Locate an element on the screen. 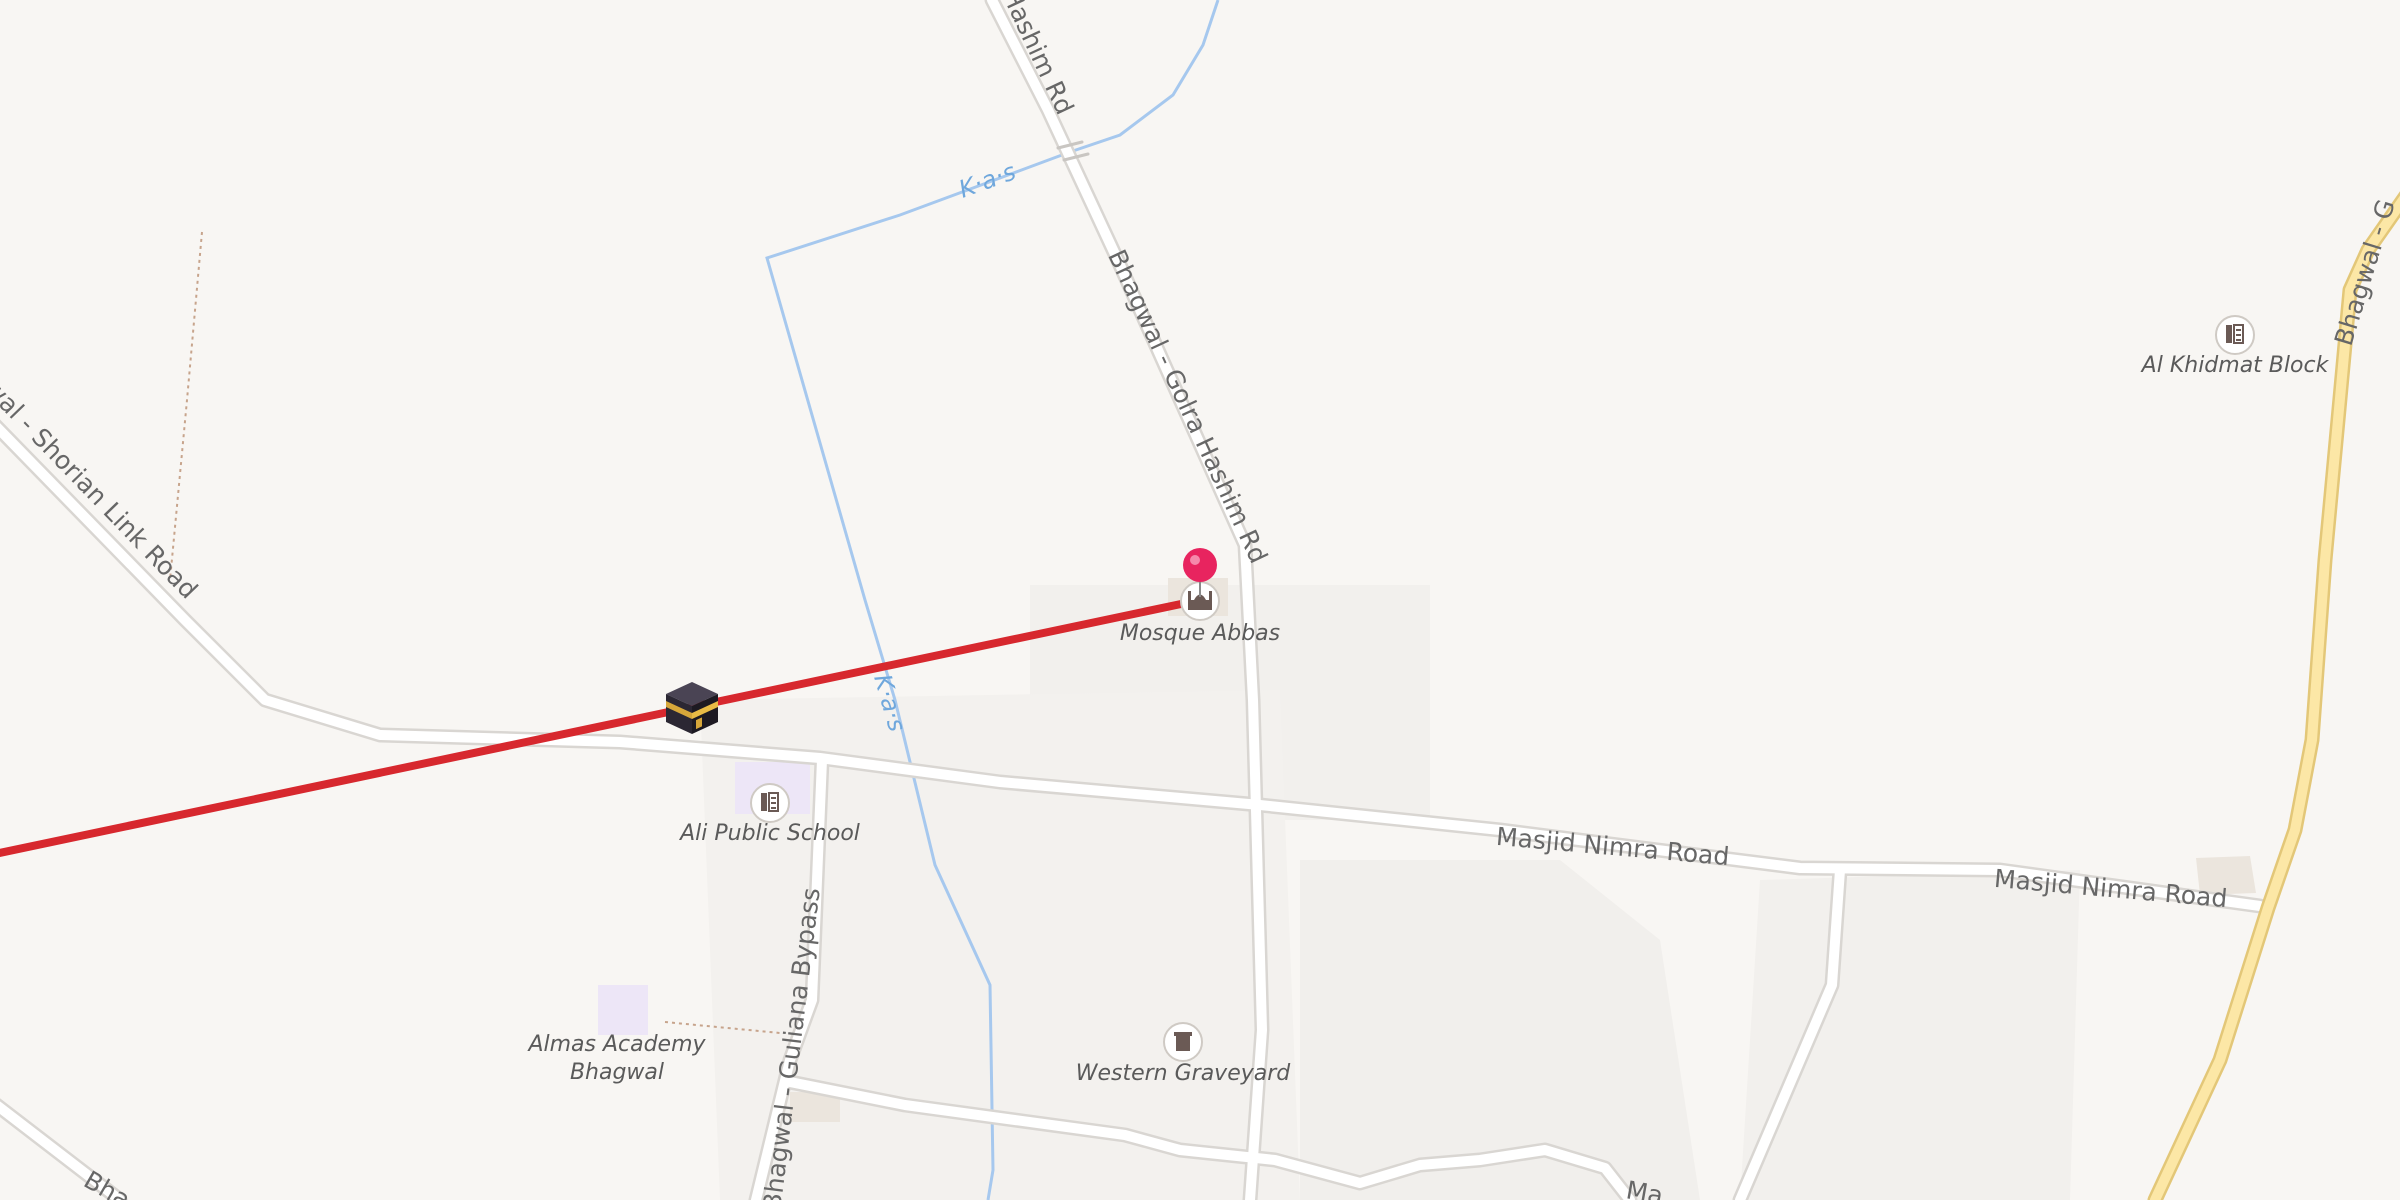 The width and height of the screenshot is (2400, 1200). khidmat-poi: Al Khidmat Block is located at coordinates (2235, 346).